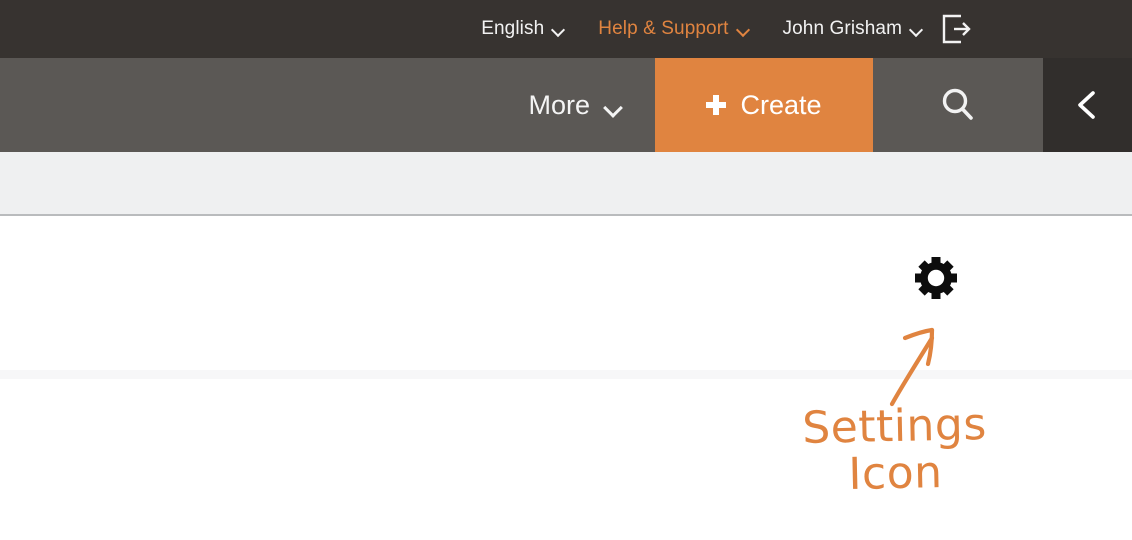 Image resolution: width=1132 pixels, height=540 pixels. What do you see at coordinates (781, 104) in the screenshot?
I see `create-button-label: Create` at bounding box center [781, 104].